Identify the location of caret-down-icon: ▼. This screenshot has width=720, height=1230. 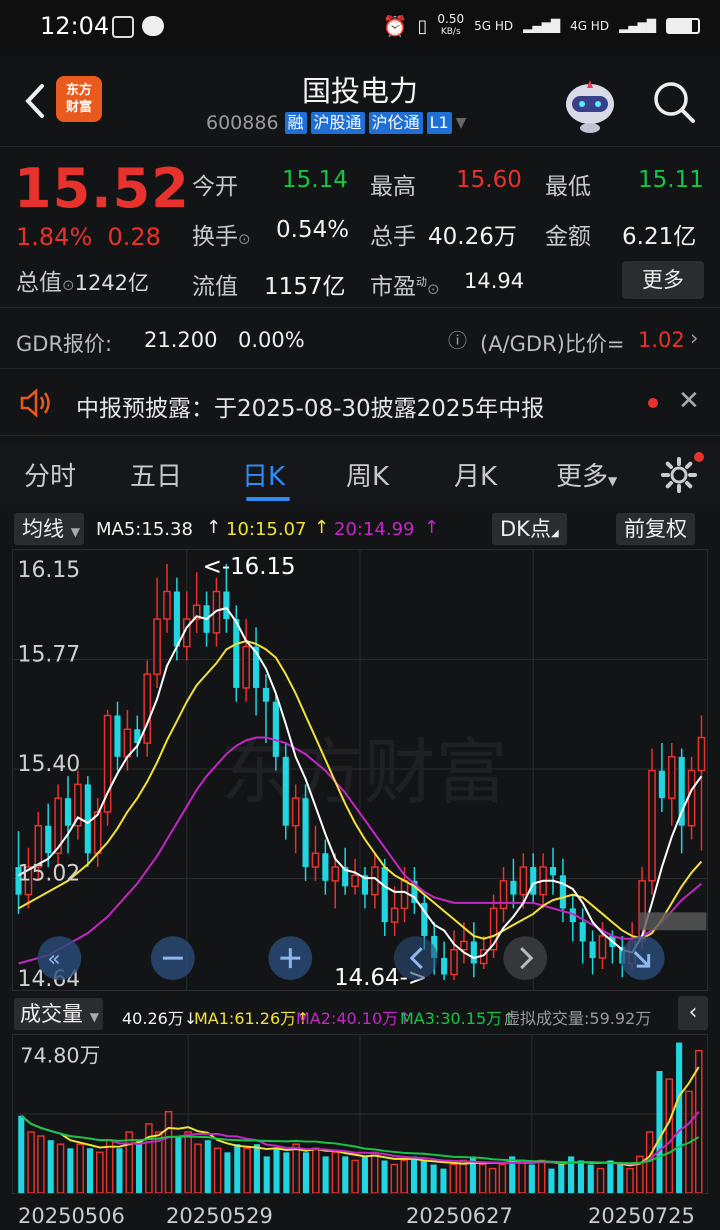
(613, 481).